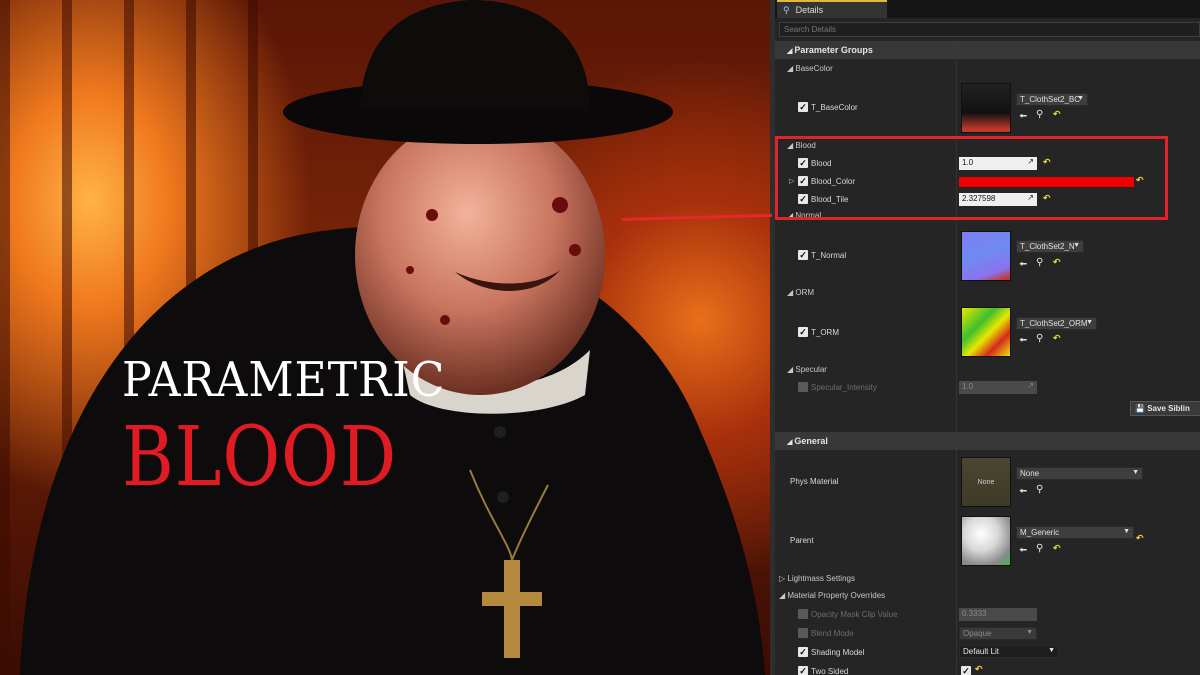 Image resolution: width=1200 pixels, height=675 pixels. What do you see at coordinates (854, 614) in the screenshot?
I see `opacity-mask-label: Opacity Mask Clip Value` at bounding box center [854, 614].